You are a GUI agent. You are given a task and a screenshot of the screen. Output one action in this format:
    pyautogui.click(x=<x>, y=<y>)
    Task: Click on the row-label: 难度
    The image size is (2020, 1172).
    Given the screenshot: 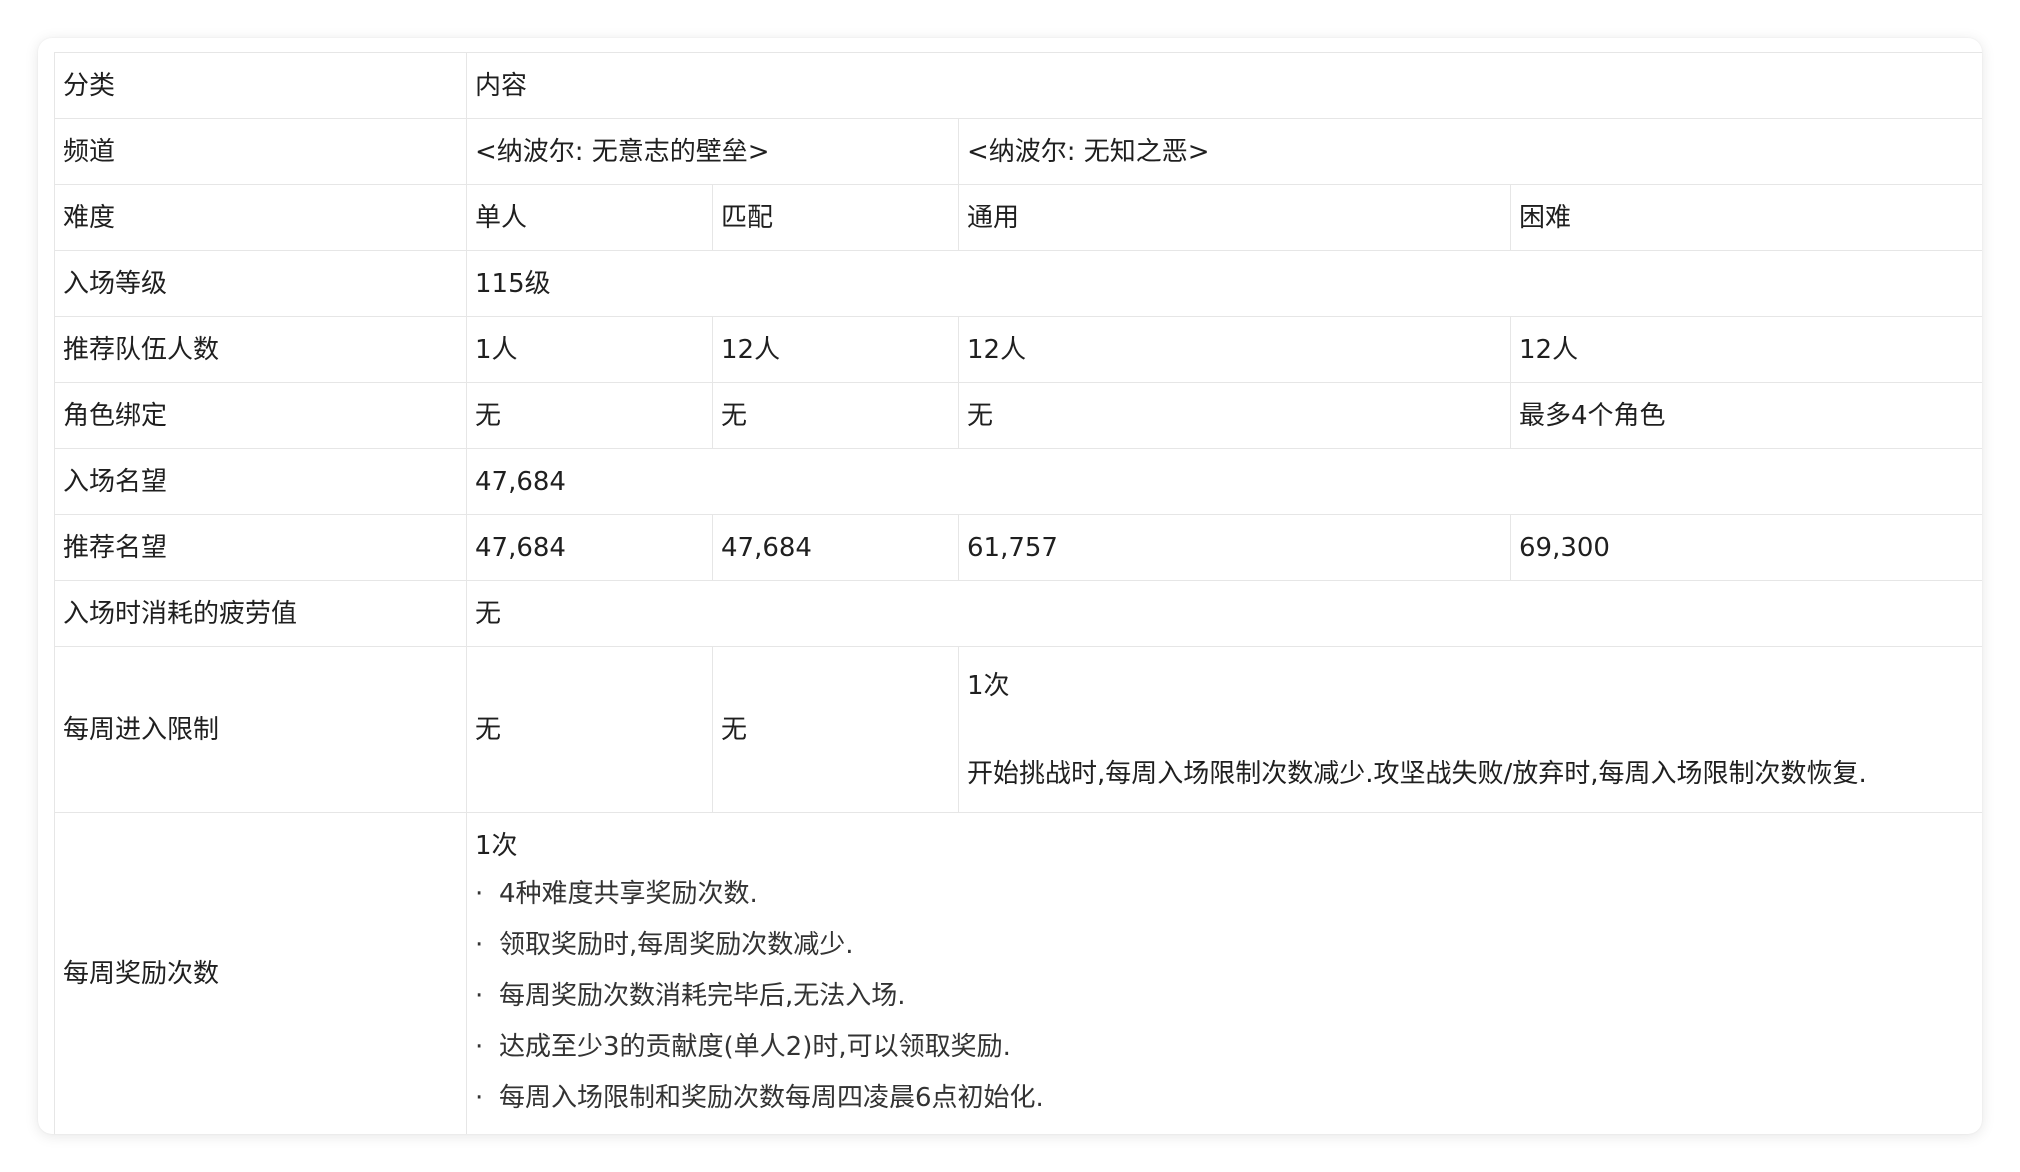 What is the action you would take?
    pyautogui.click(x=260, y=217)
    